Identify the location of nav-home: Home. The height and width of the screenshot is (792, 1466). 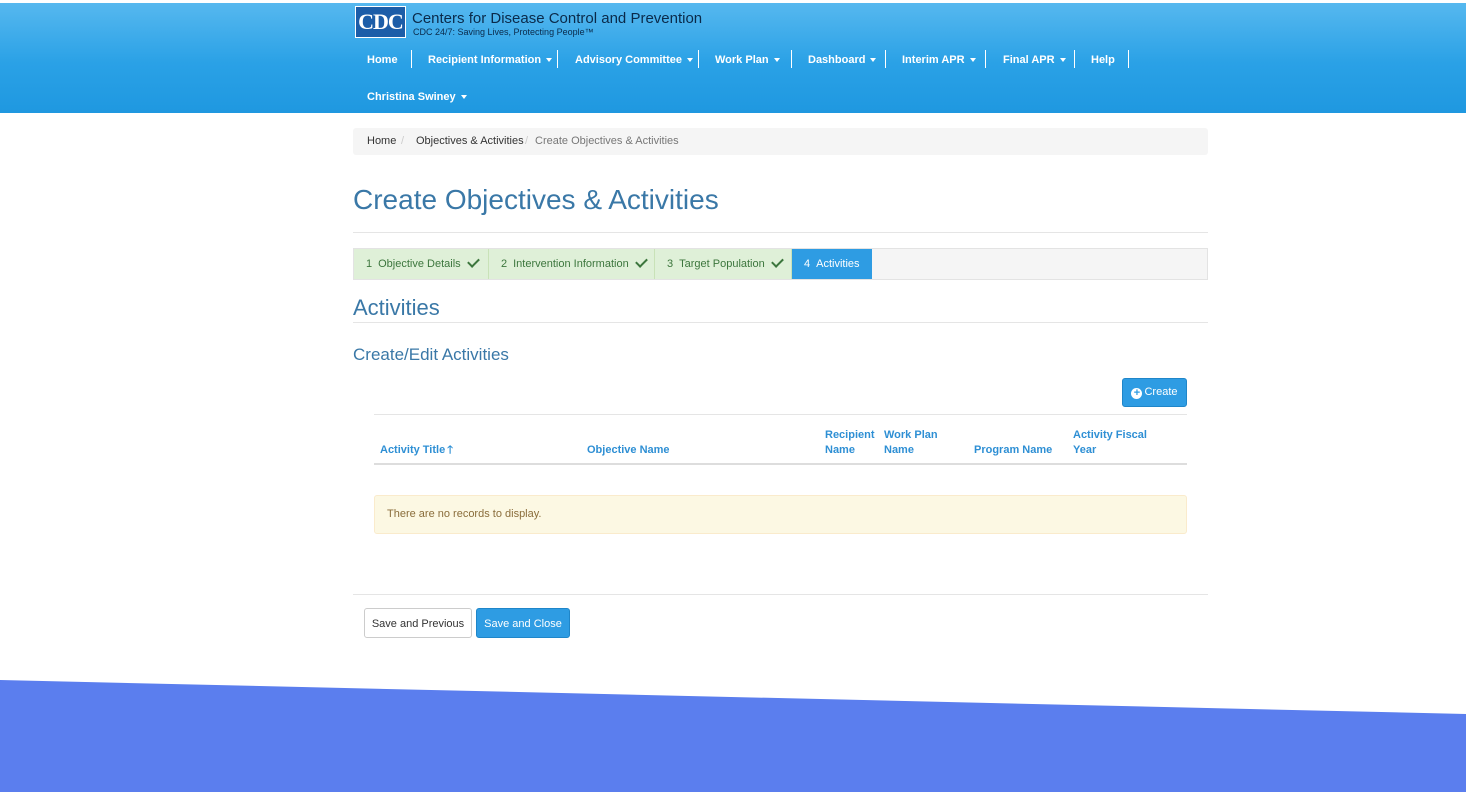
(382, 62).